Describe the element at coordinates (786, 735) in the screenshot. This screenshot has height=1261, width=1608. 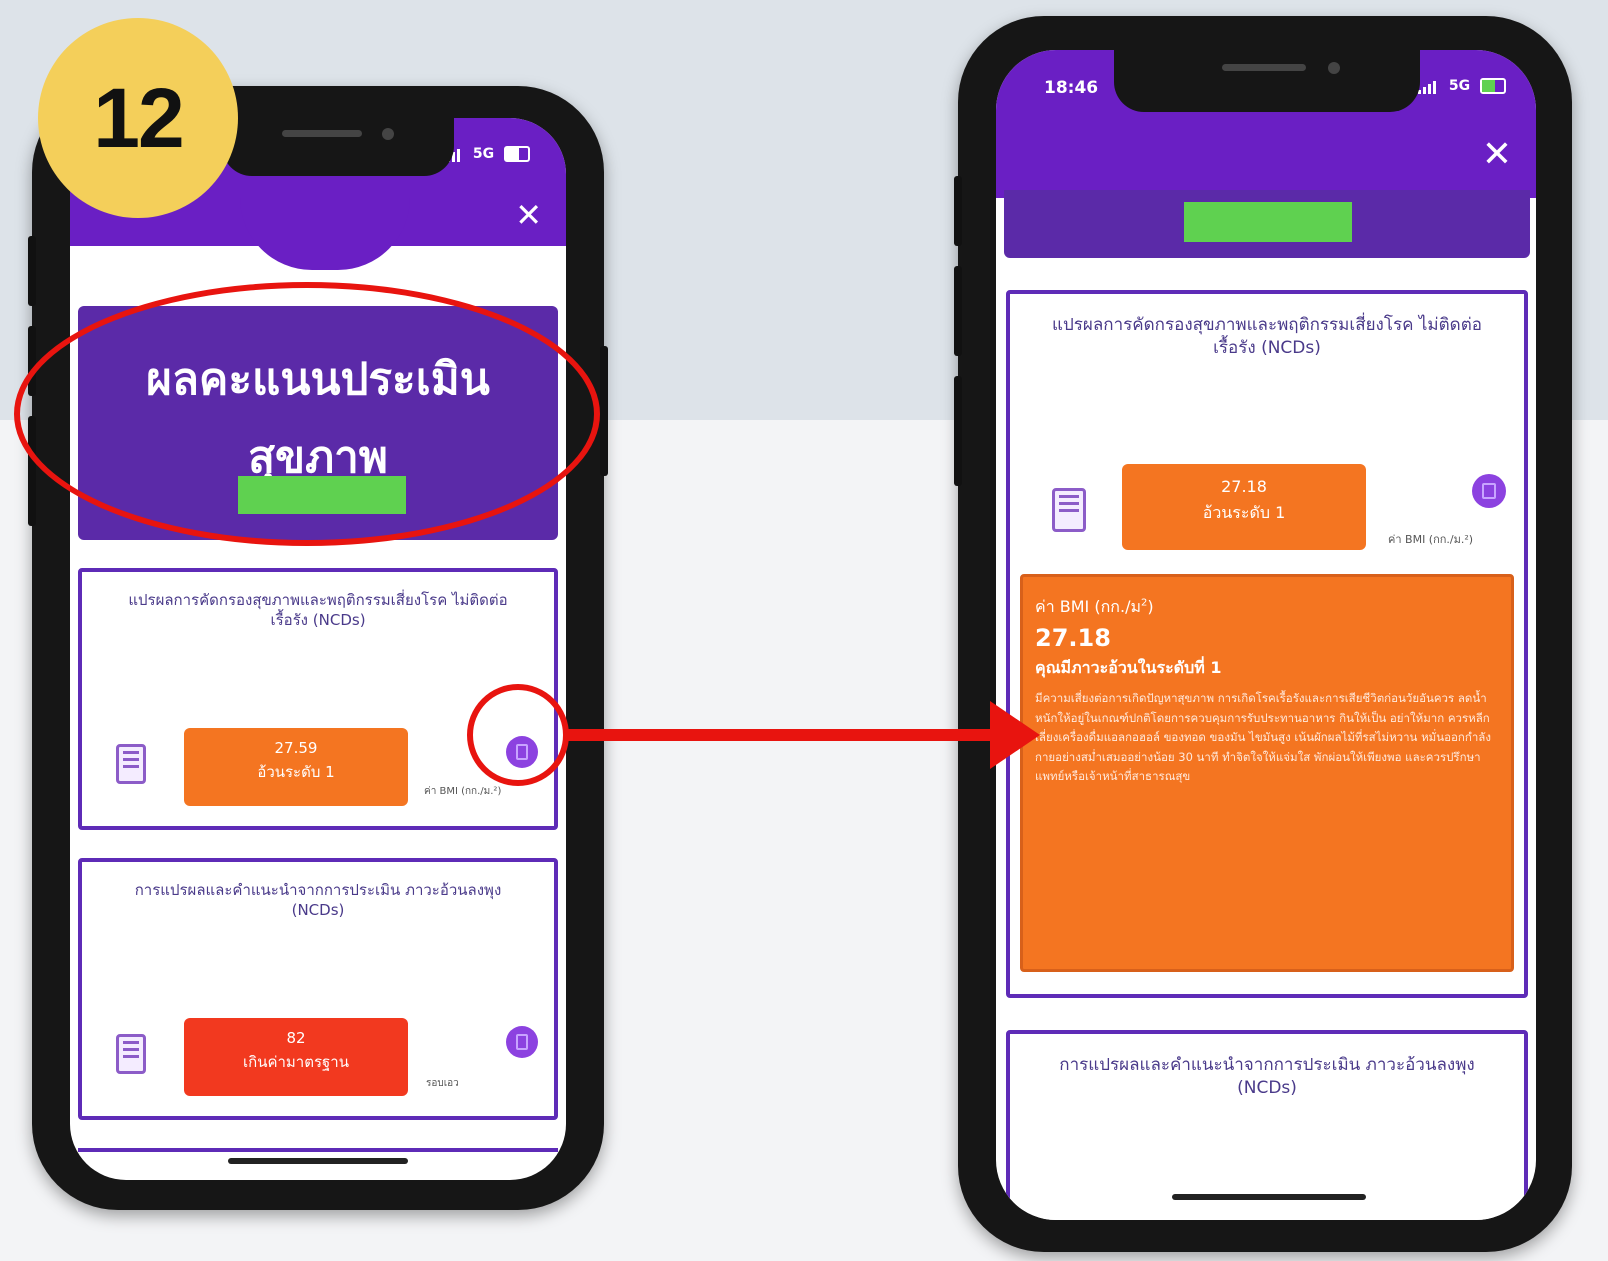
I see `highlight-arrow` at that location.